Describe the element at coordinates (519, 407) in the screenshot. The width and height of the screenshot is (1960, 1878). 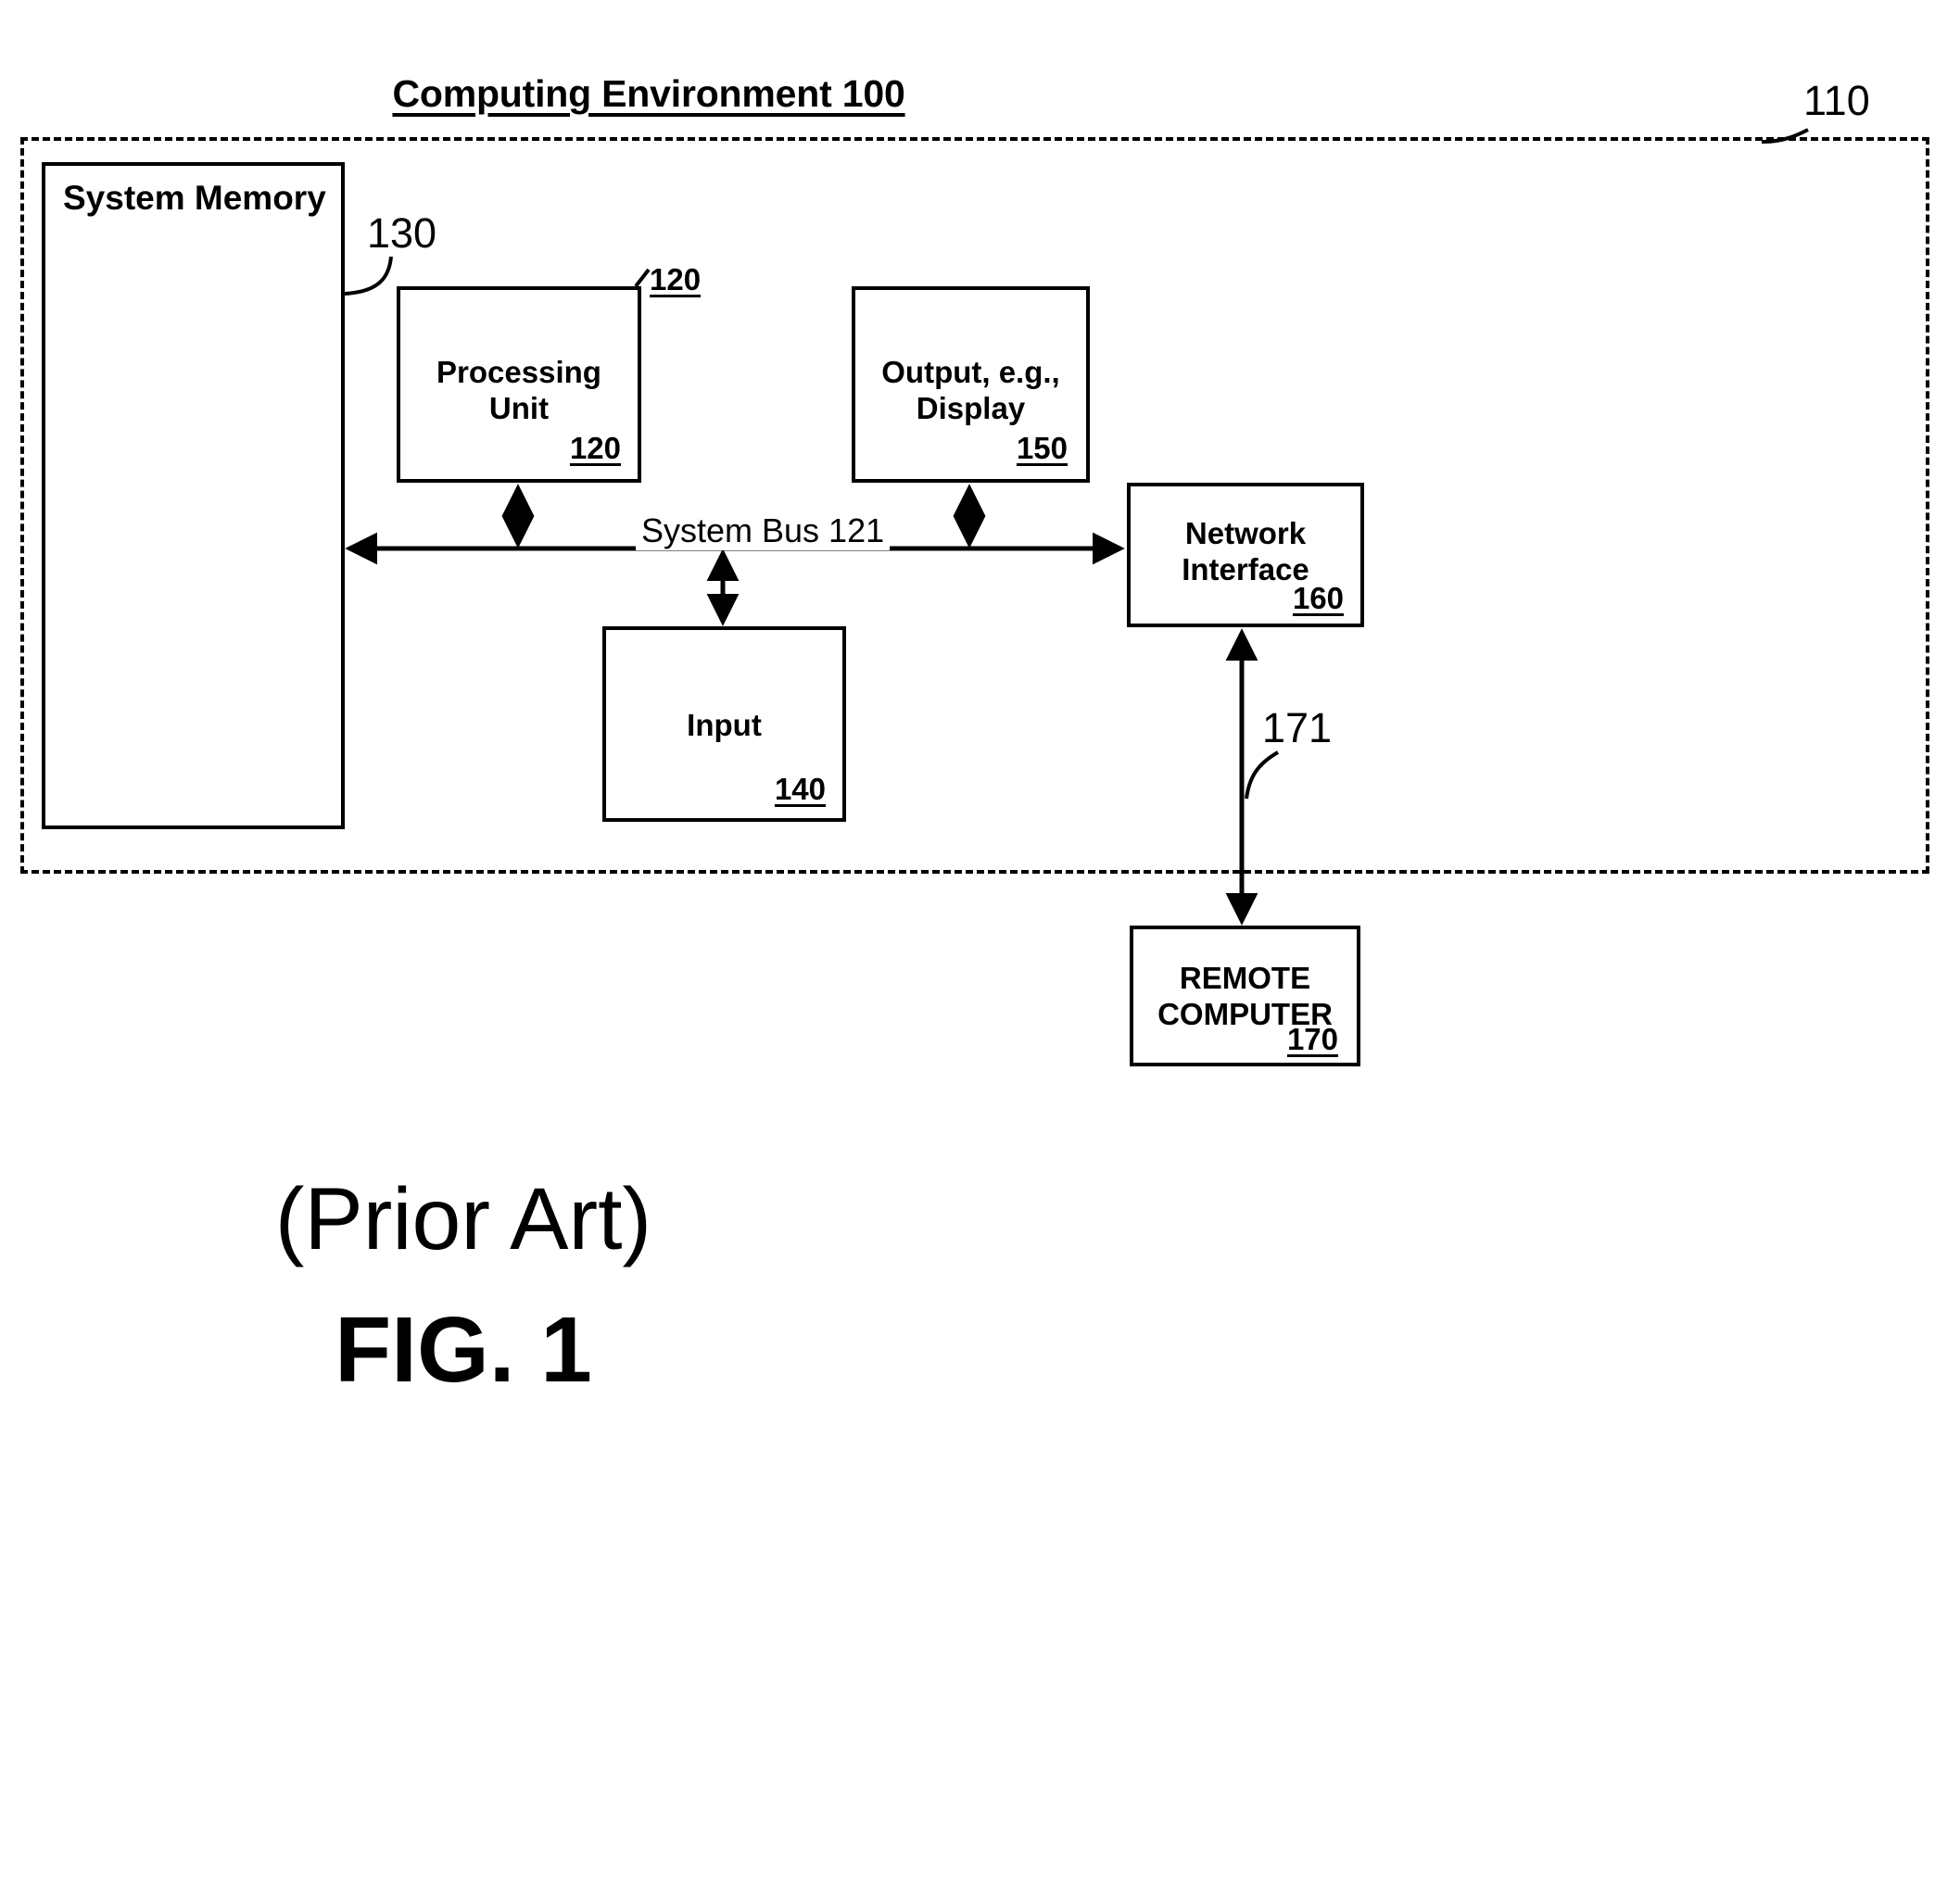
I see `processing-unit-label-line2: Unit` at that location.